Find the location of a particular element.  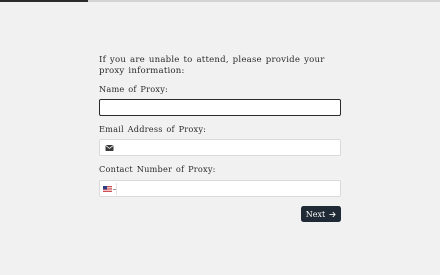

proxy-name-field is located at coordinates (220, 109).